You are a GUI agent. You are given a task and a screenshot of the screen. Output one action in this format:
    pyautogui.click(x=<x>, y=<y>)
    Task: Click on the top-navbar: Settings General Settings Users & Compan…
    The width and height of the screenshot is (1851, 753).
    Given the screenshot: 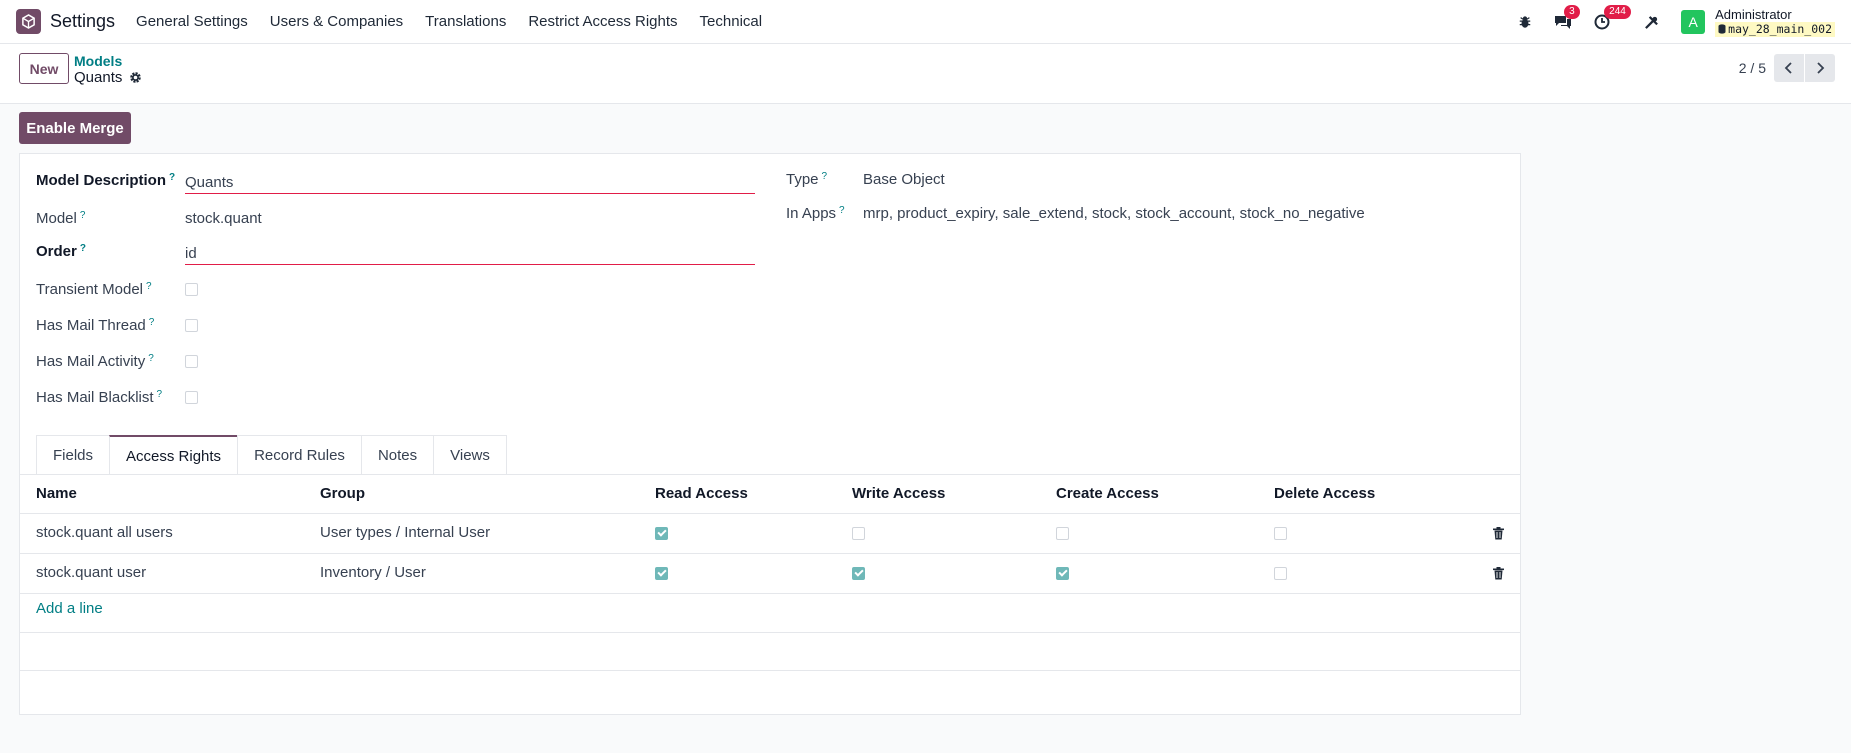 What is the action you would take?
    pyautogui.click(x=925, y=22)
    